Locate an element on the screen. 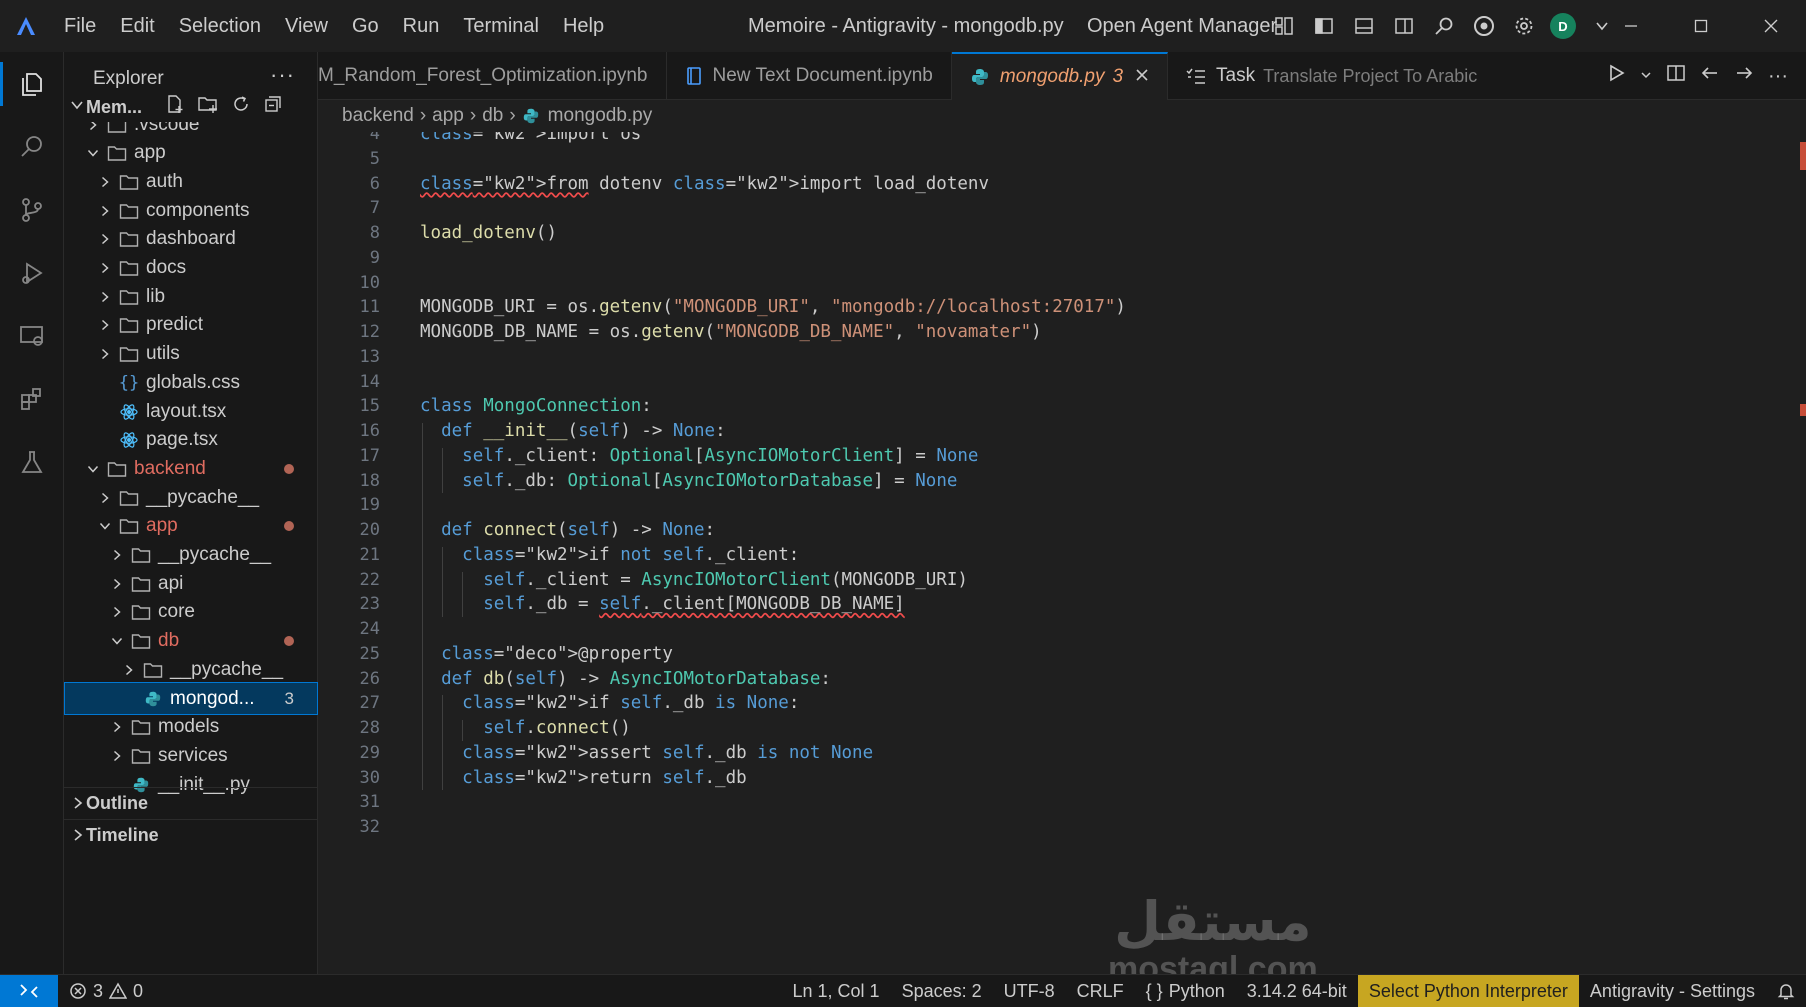 This screenshot has height=1007, width=1806. code-line: class="kw2">if self._db is None: is located at coordinates (609, 703).